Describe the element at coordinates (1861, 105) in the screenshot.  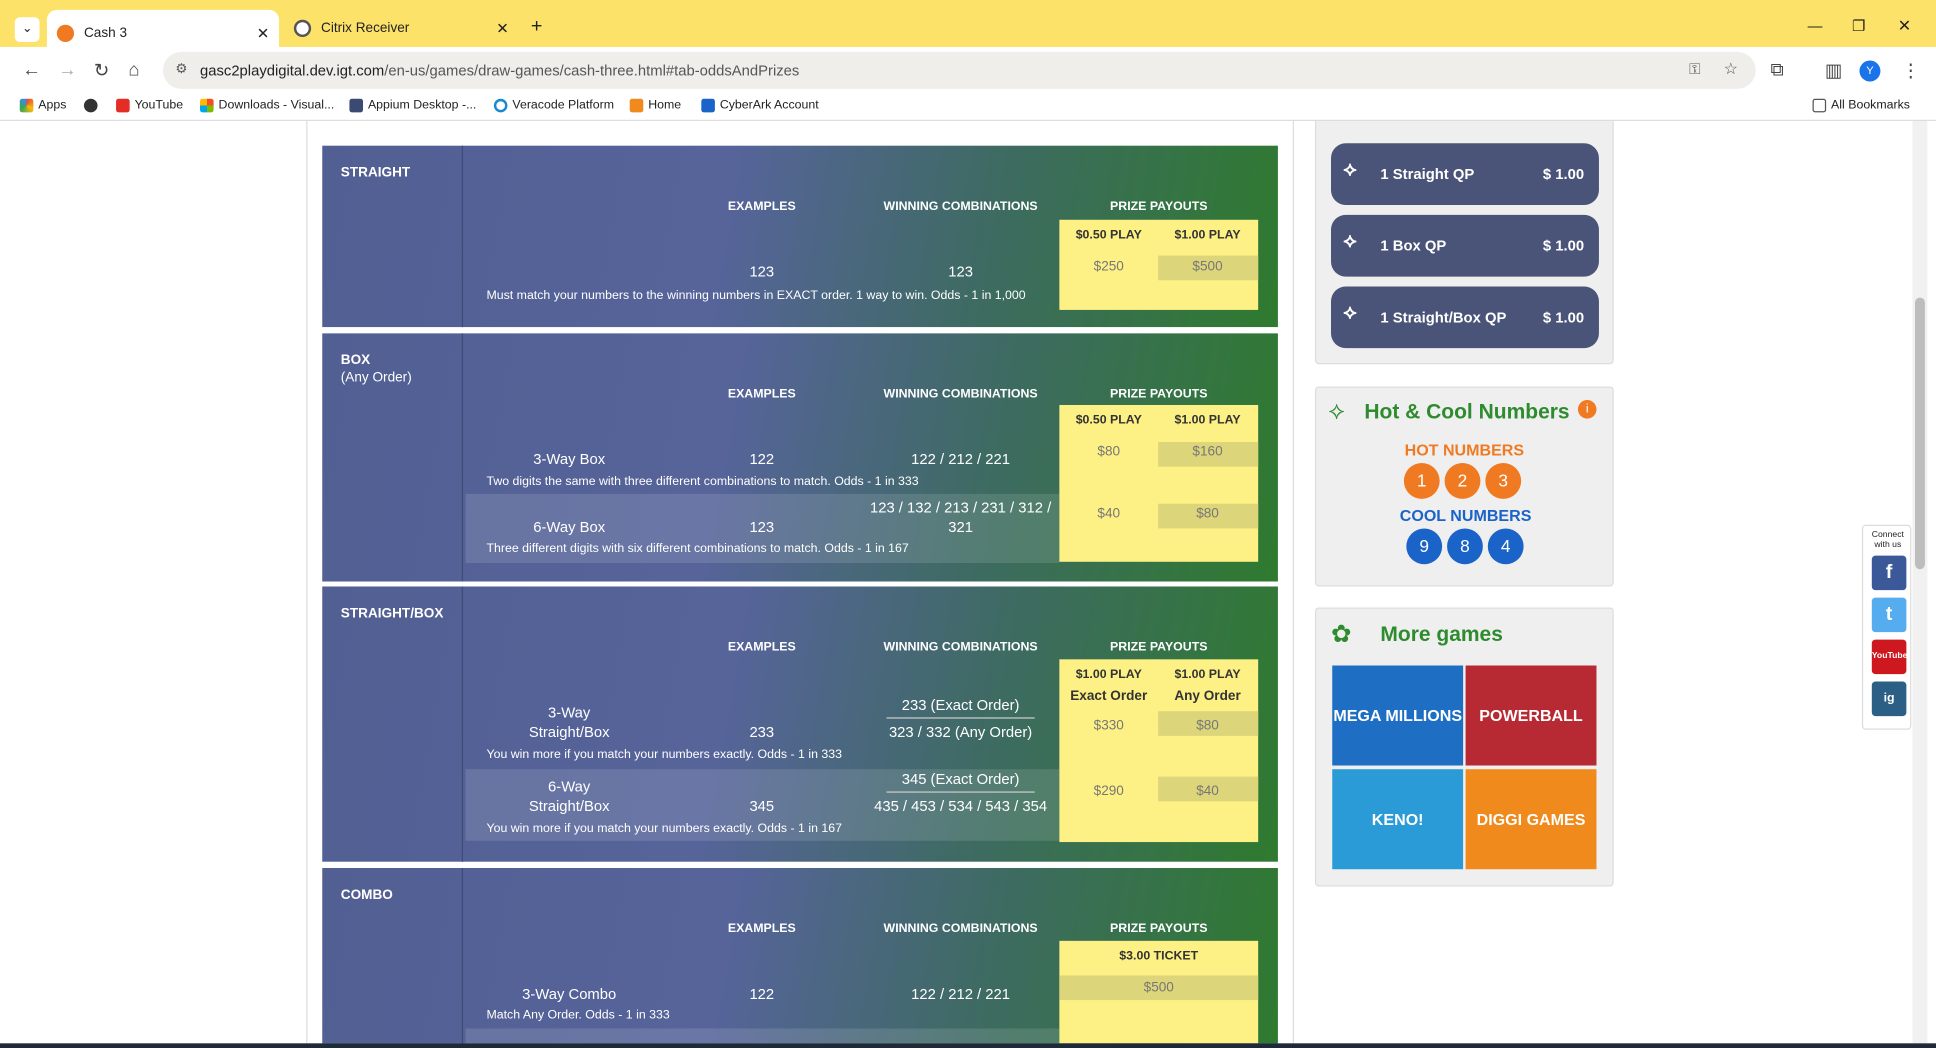
I see `all-bookmarks: All Bookmarks` at that location.